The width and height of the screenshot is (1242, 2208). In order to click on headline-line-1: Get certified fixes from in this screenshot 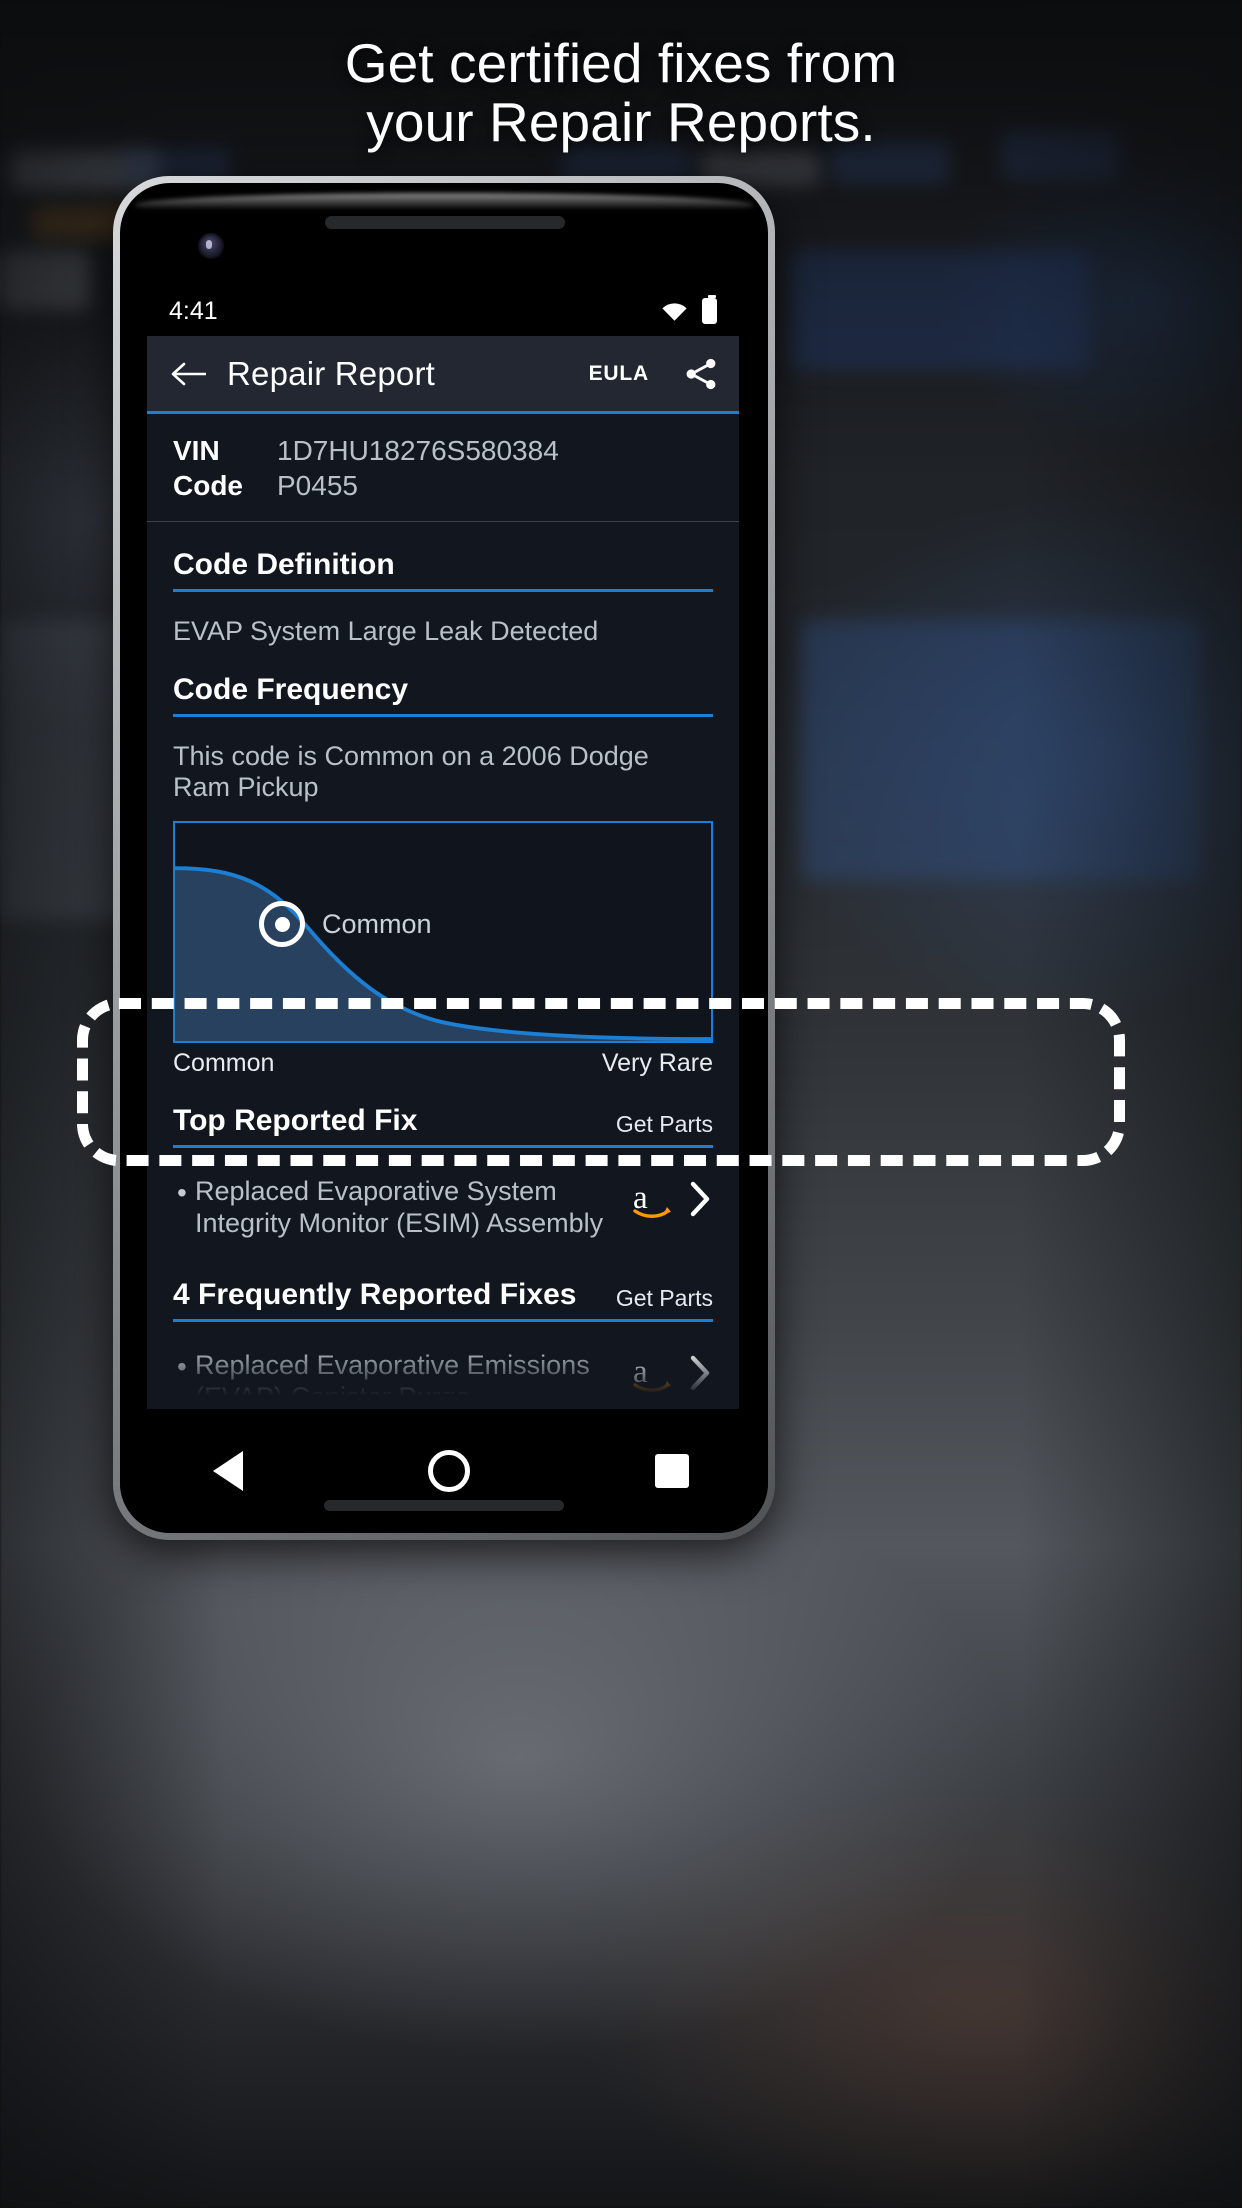, I will do `click(621, 63)`.